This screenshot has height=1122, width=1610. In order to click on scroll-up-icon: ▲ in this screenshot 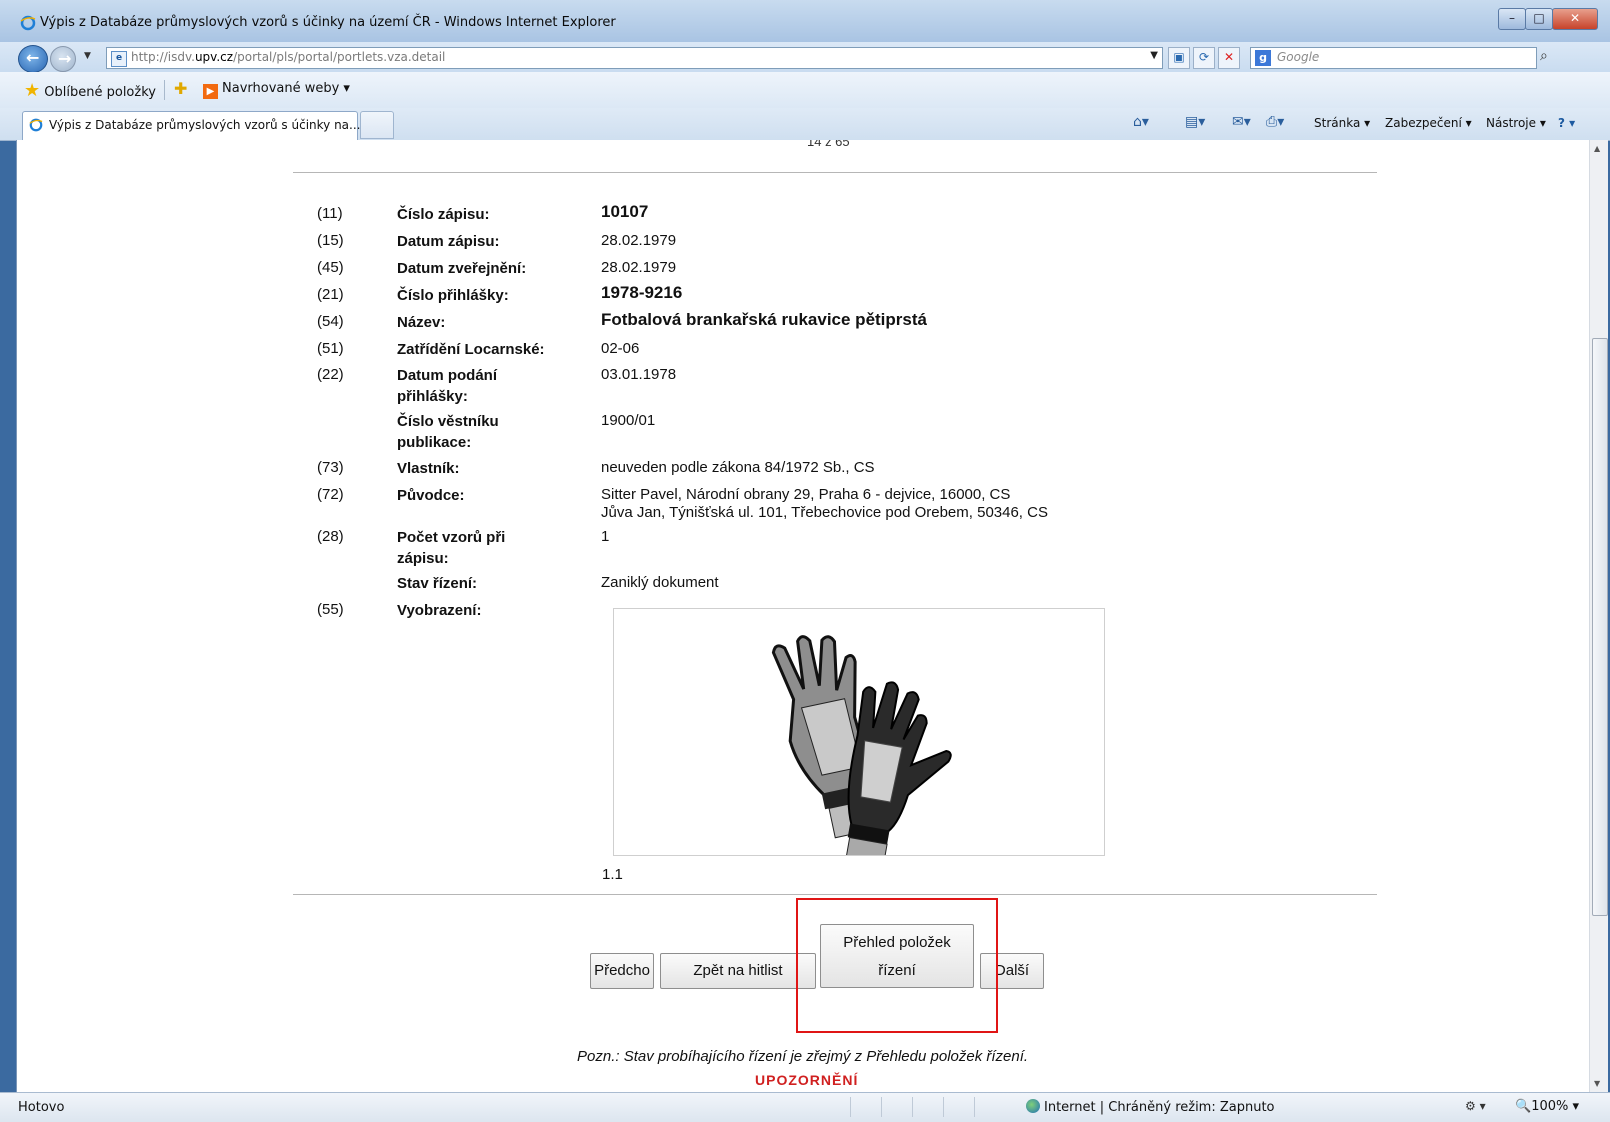, I will do `click(1597, 148)`.